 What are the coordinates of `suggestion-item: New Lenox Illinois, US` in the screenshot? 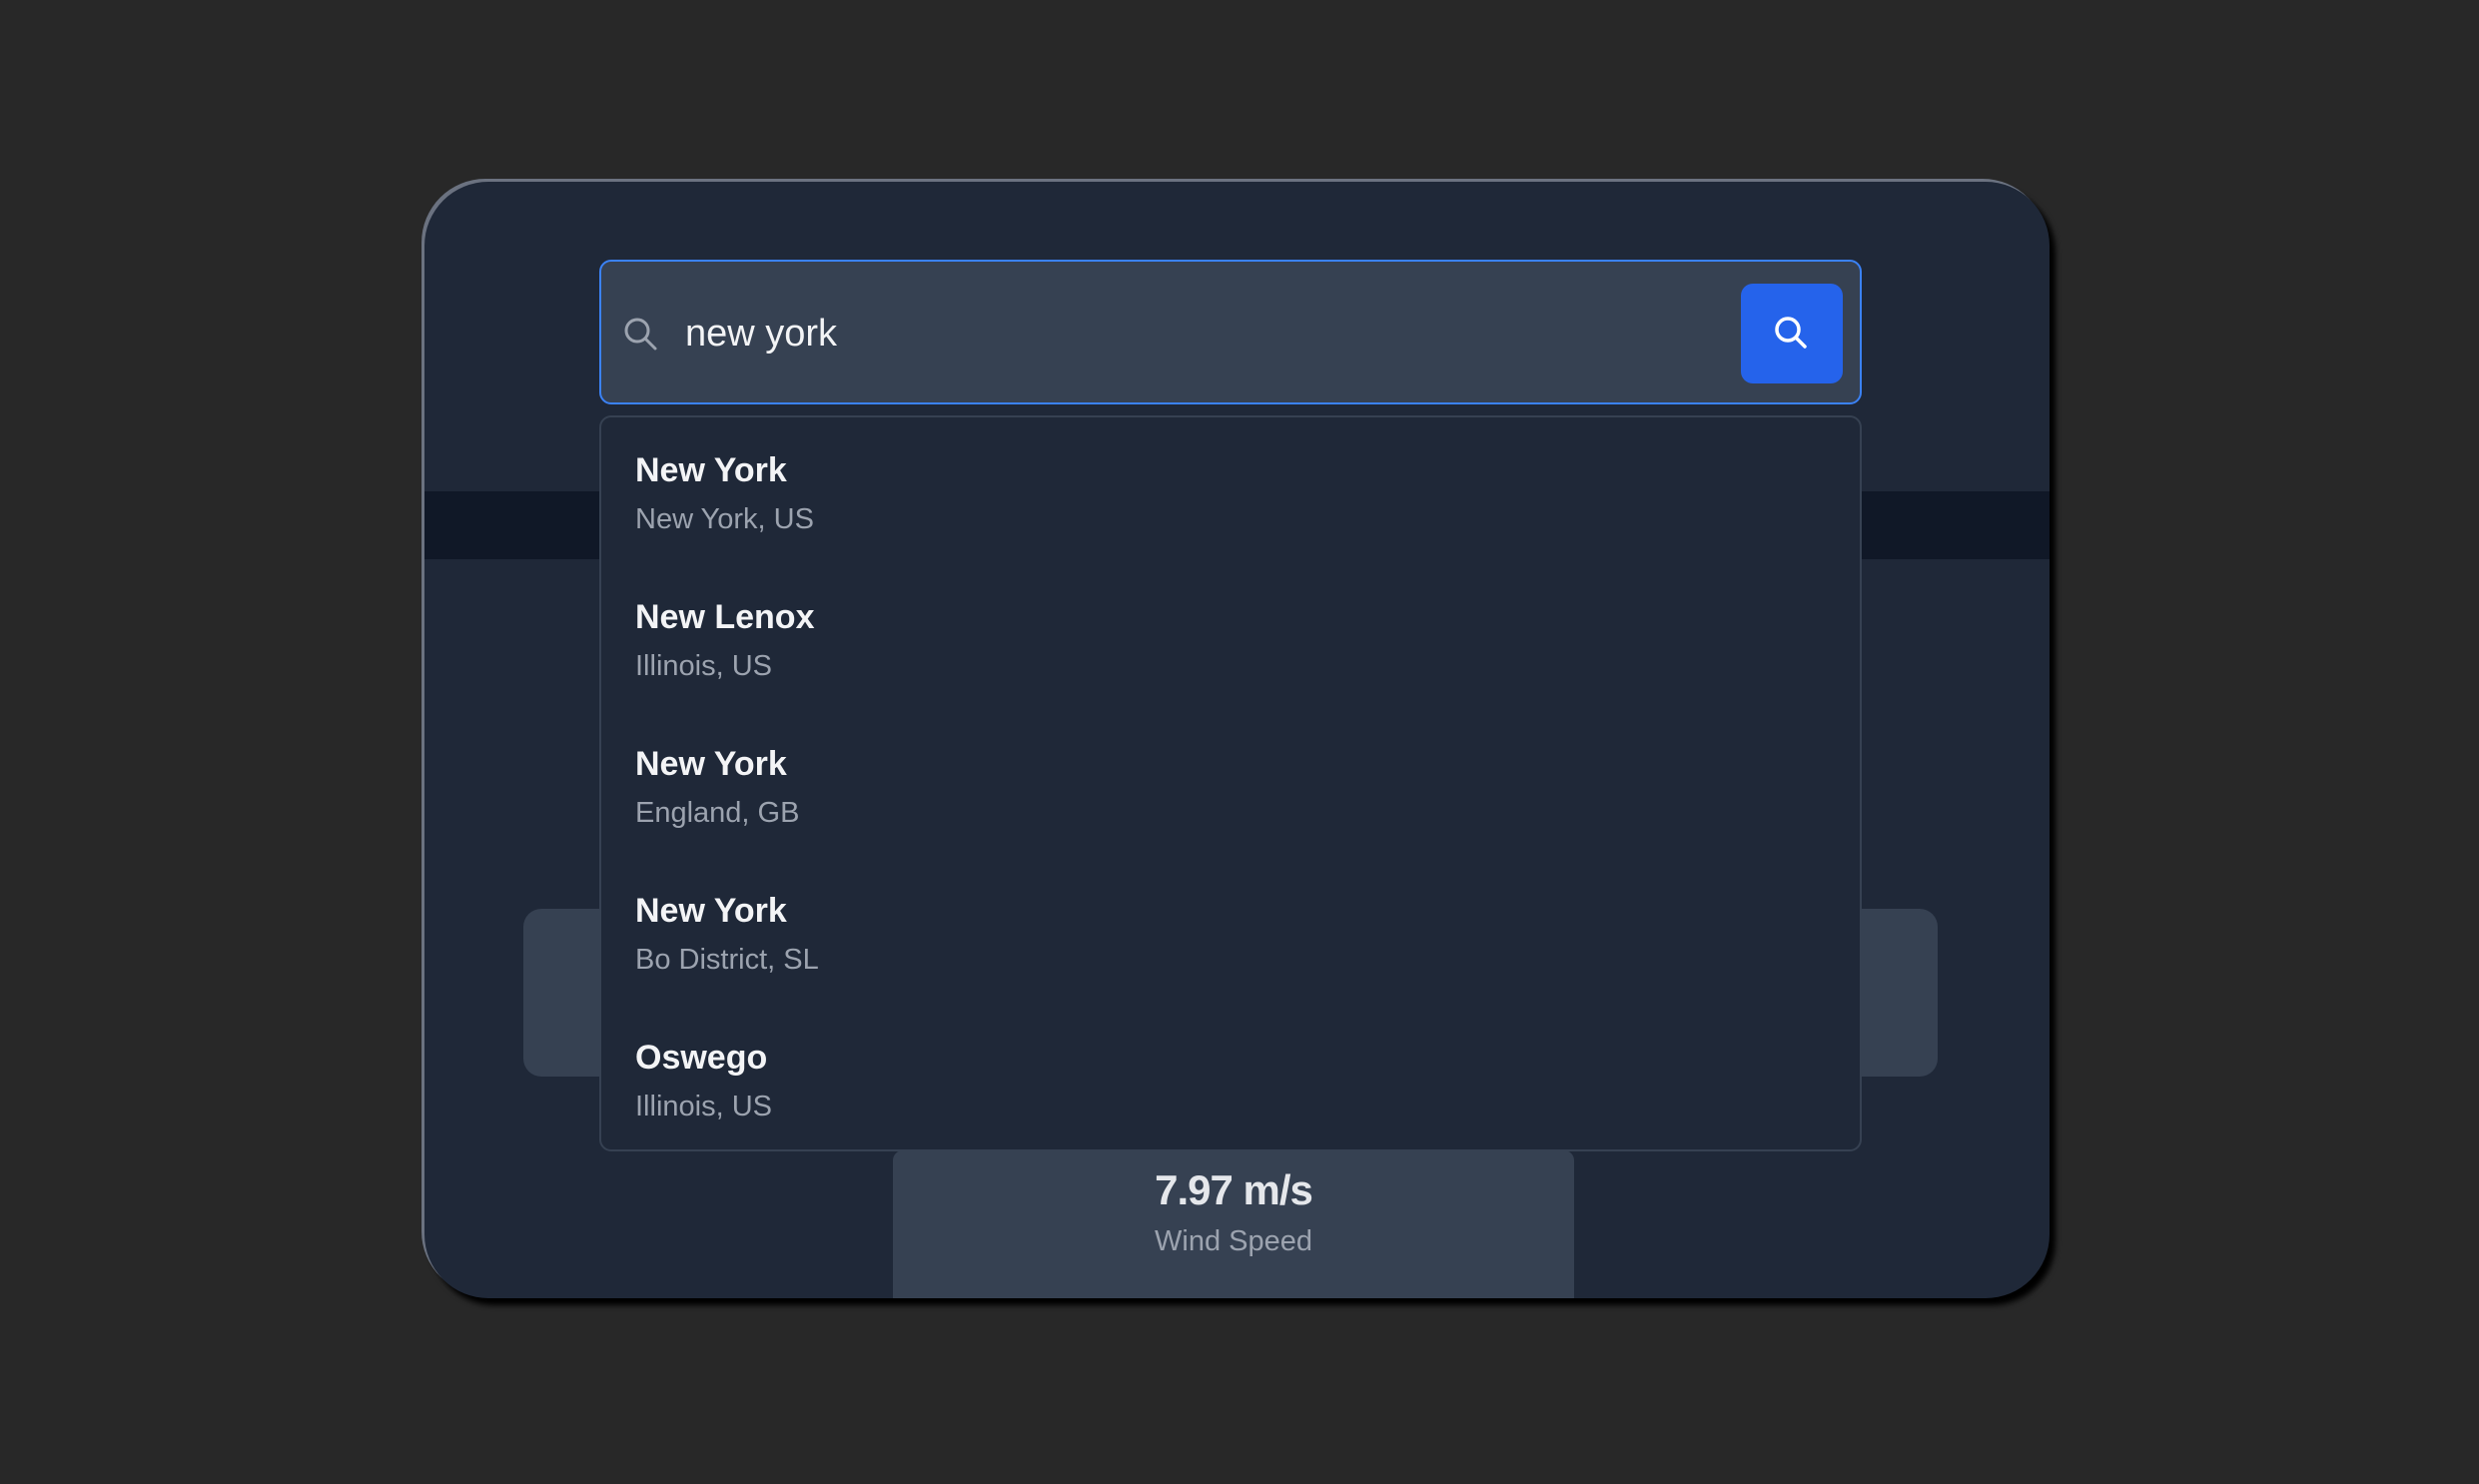 It's located at (1230, 658).